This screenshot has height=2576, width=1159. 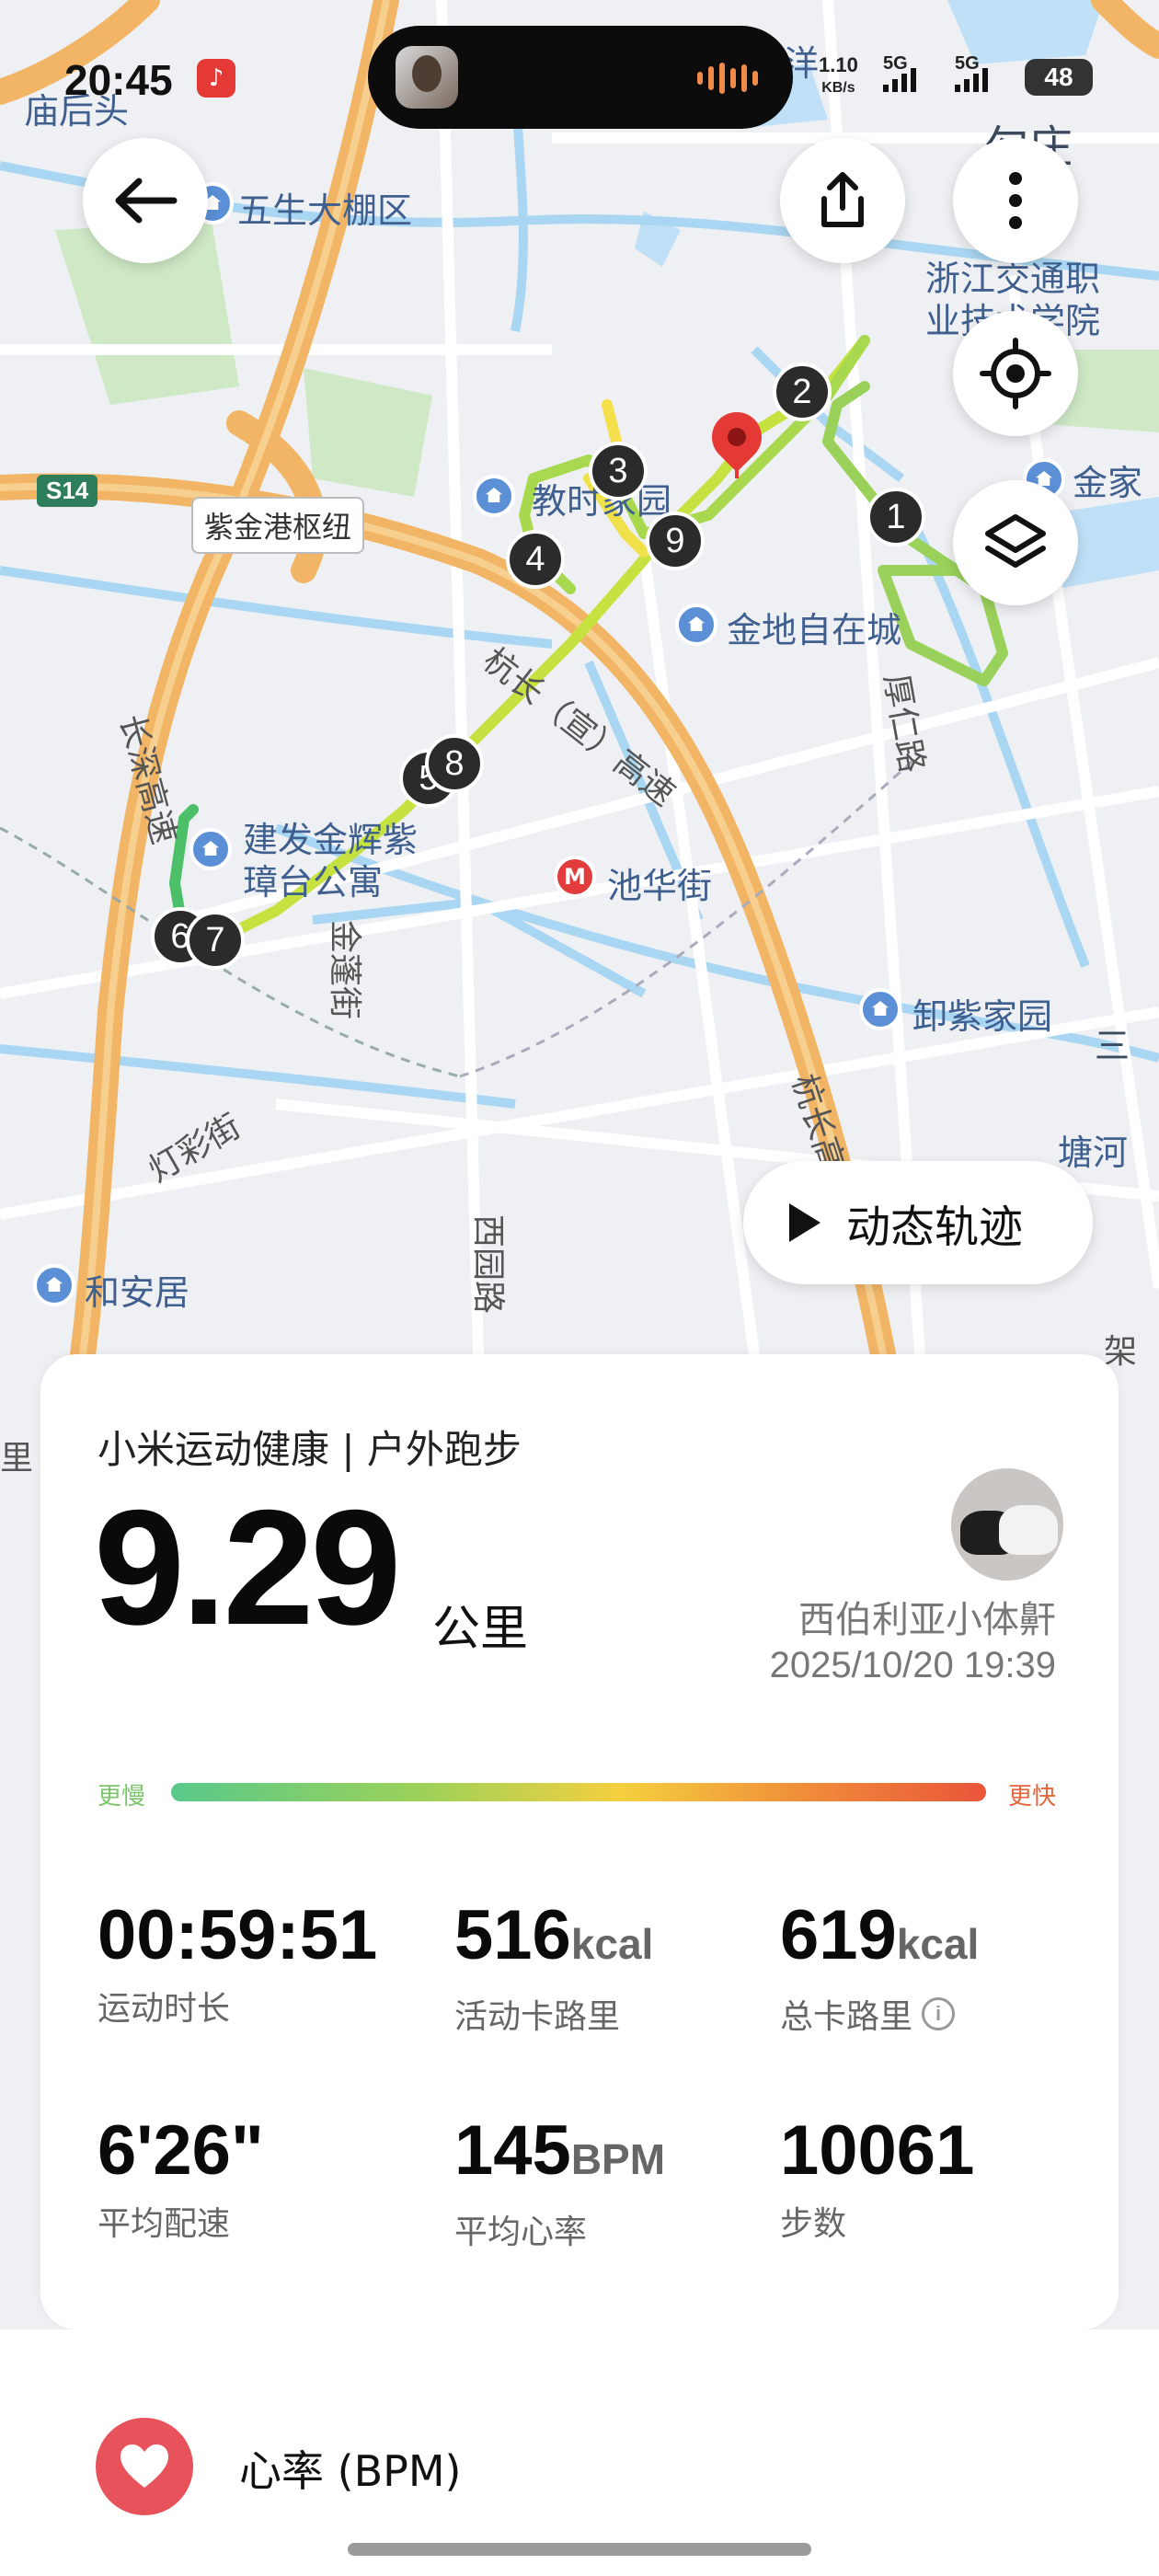 I want to click on end-location-pin-stem, so click(x=737, y=468).